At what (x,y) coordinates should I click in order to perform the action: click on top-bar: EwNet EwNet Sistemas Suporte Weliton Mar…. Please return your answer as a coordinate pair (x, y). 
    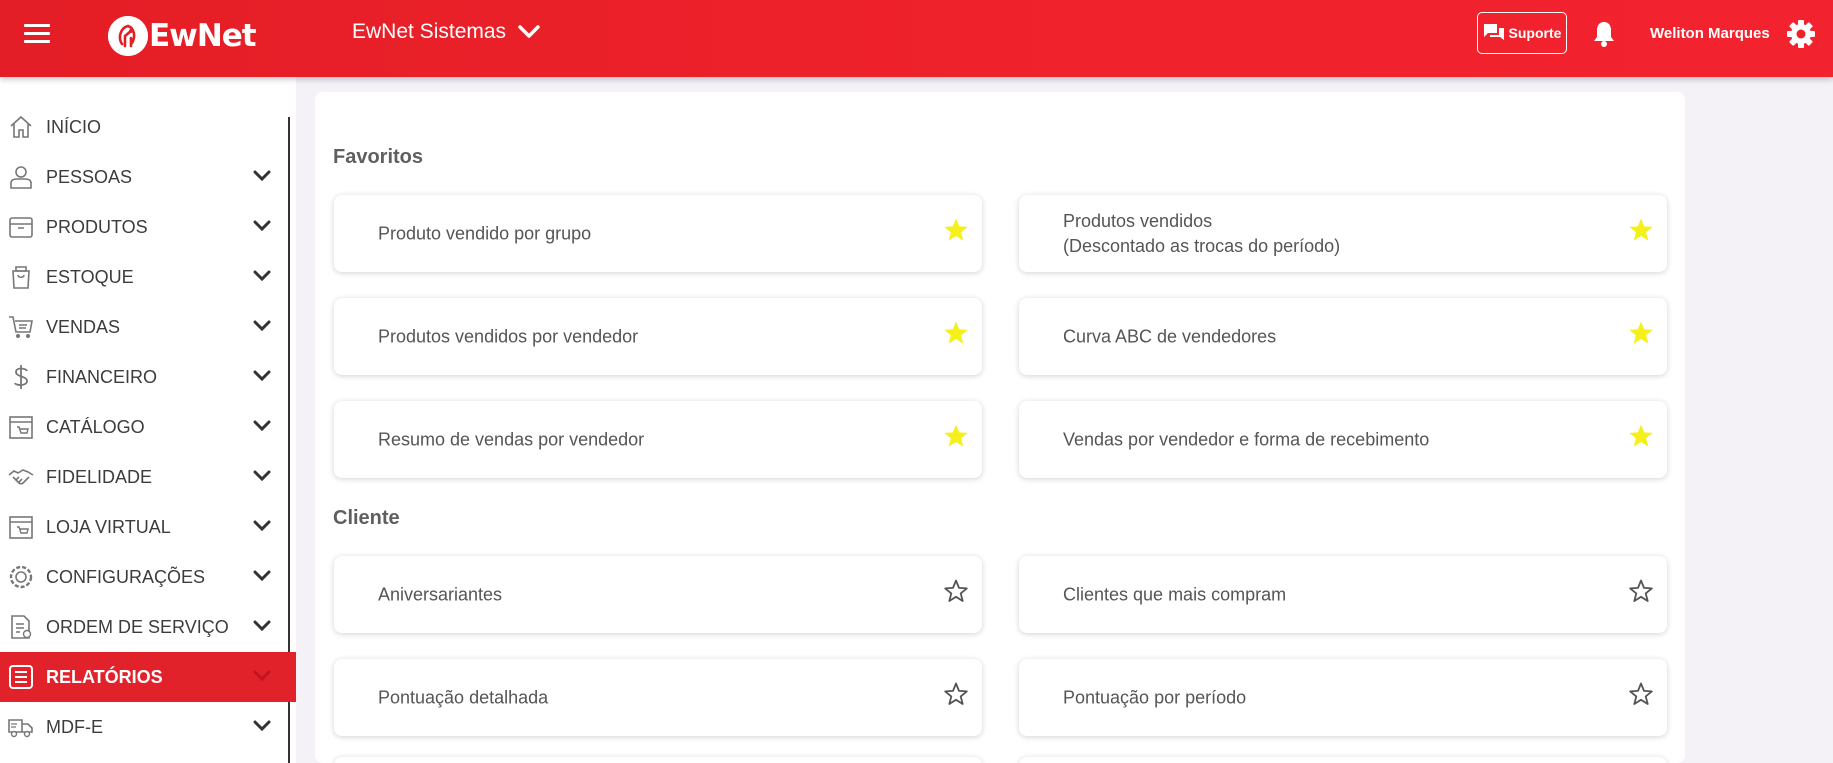
    Looking at the image, I should click on (916, 38).